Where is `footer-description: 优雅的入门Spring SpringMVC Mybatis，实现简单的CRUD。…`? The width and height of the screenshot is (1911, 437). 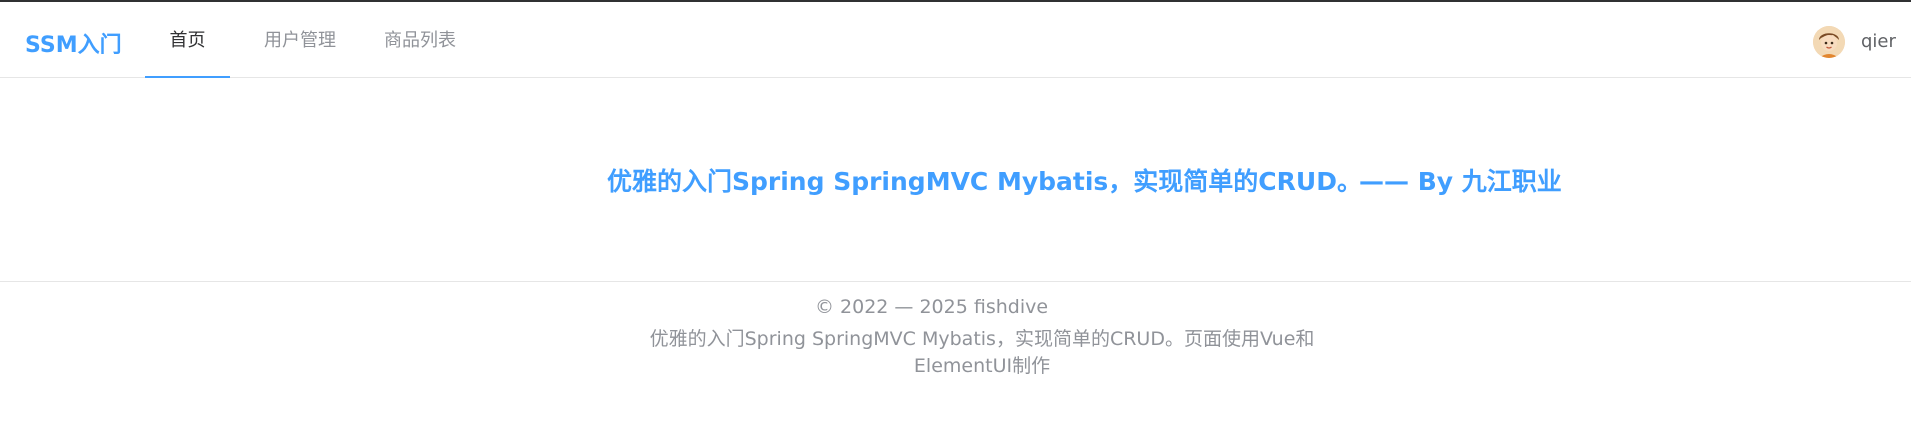 footer-description: 优雅的入门Spring SpringMVC Mybatis，实现简单的CRUD。… is located at coordinates (982, 352).